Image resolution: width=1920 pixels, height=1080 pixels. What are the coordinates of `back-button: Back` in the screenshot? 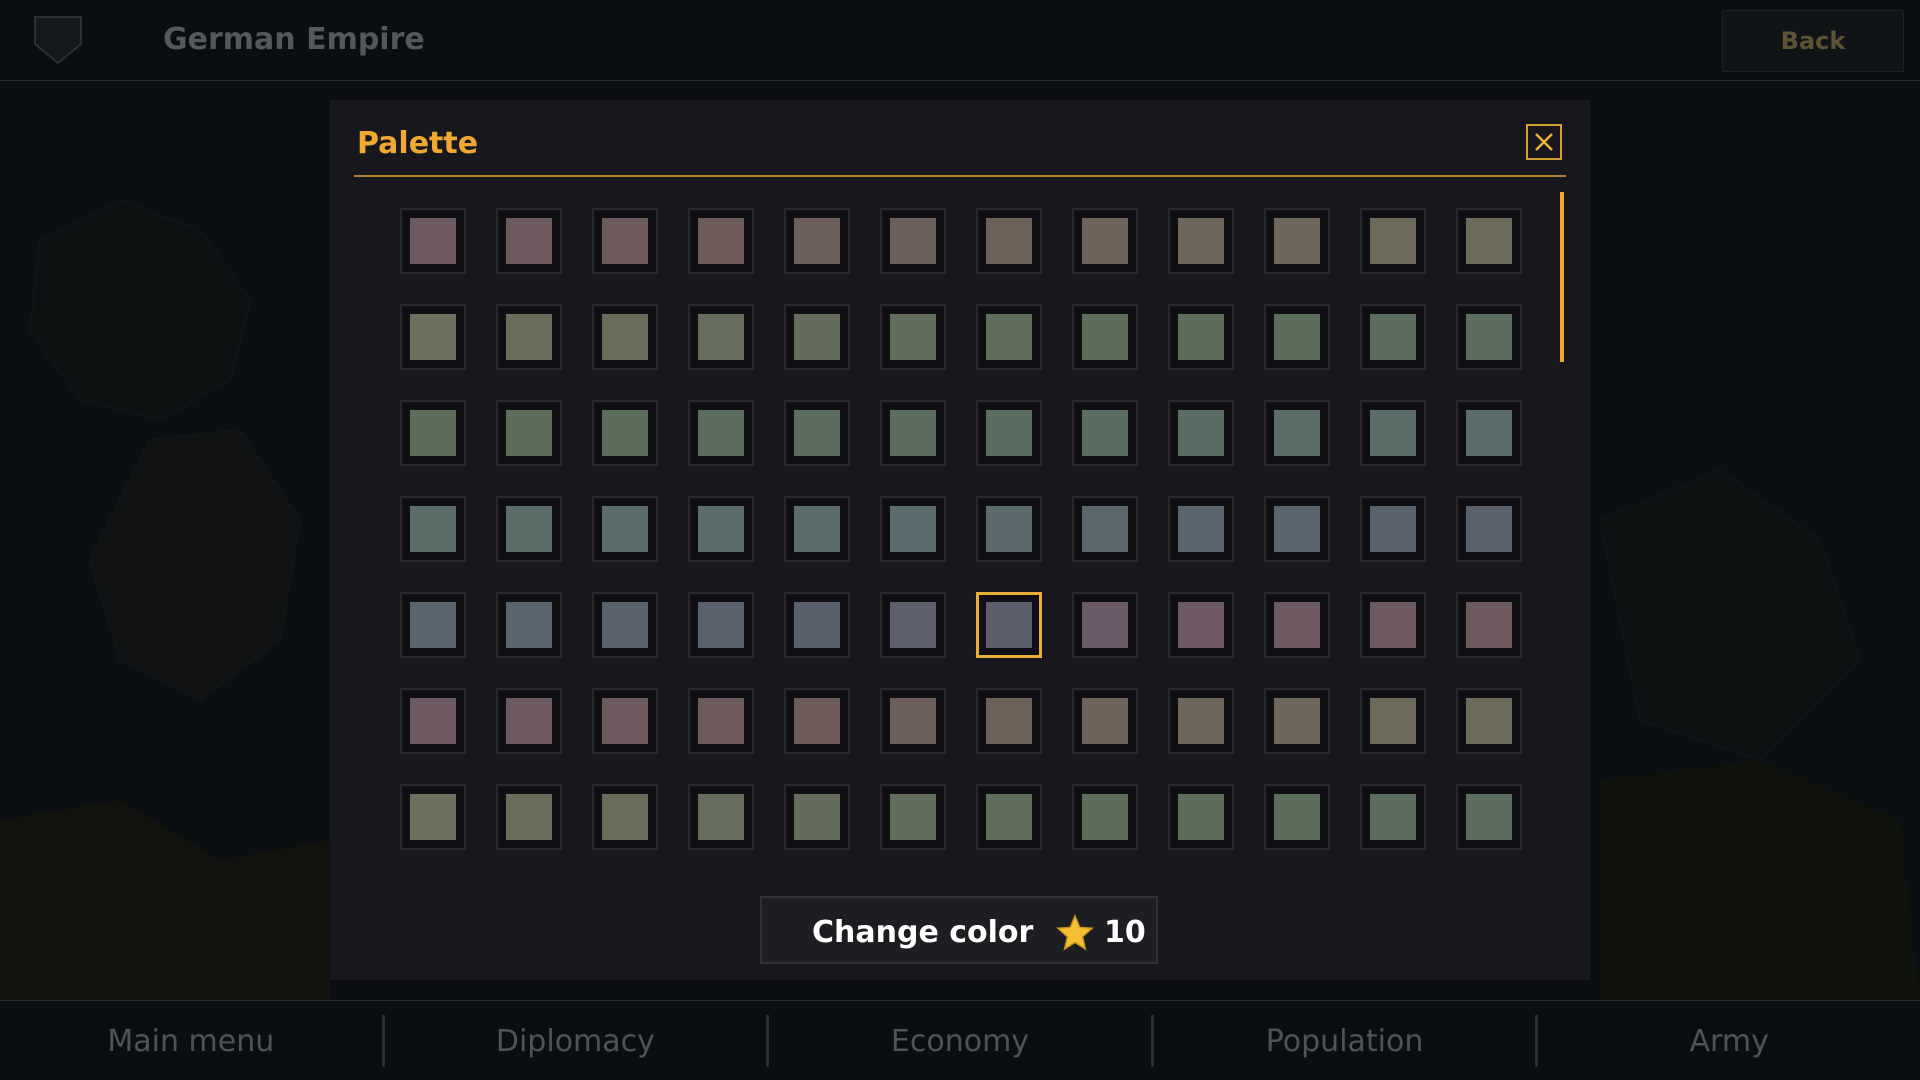 It's located at (1813, 41).